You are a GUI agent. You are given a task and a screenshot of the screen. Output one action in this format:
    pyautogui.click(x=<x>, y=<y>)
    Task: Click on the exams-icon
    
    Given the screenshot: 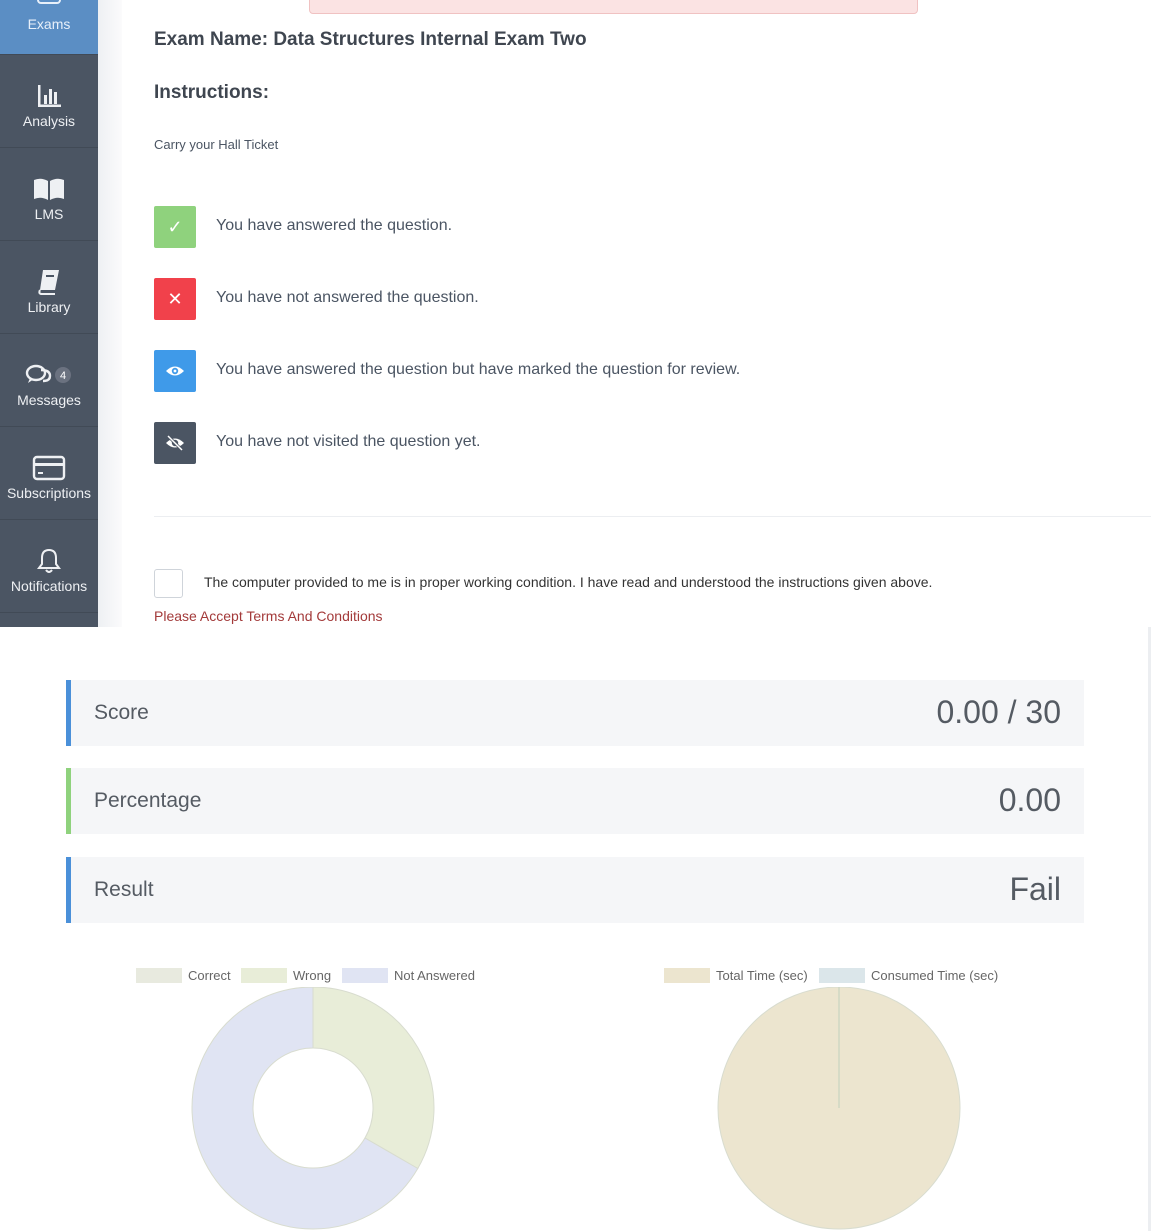 What is the action you would take?
    pyautogui.click(x=49, y=5)
    